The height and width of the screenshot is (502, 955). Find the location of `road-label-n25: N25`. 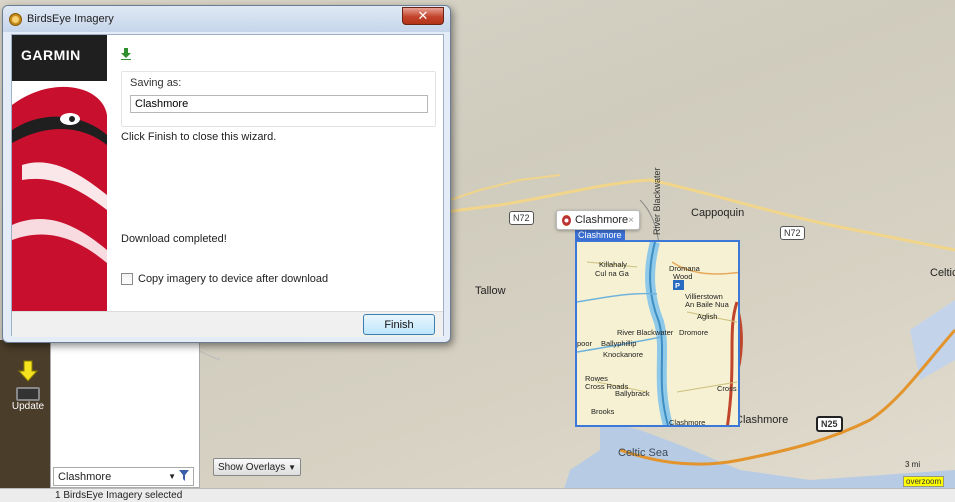

road-label-n25: N25 is located at coordinates (829, 424).